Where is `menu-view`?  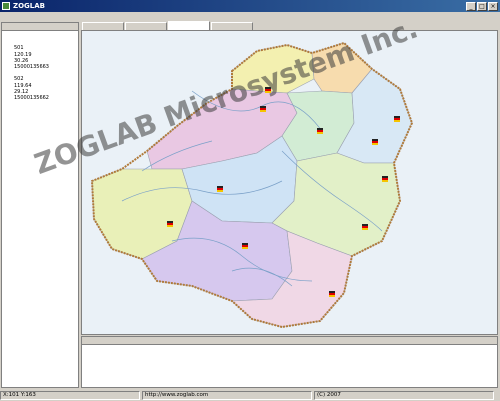
menu-view is located at coordinates (53, 16).